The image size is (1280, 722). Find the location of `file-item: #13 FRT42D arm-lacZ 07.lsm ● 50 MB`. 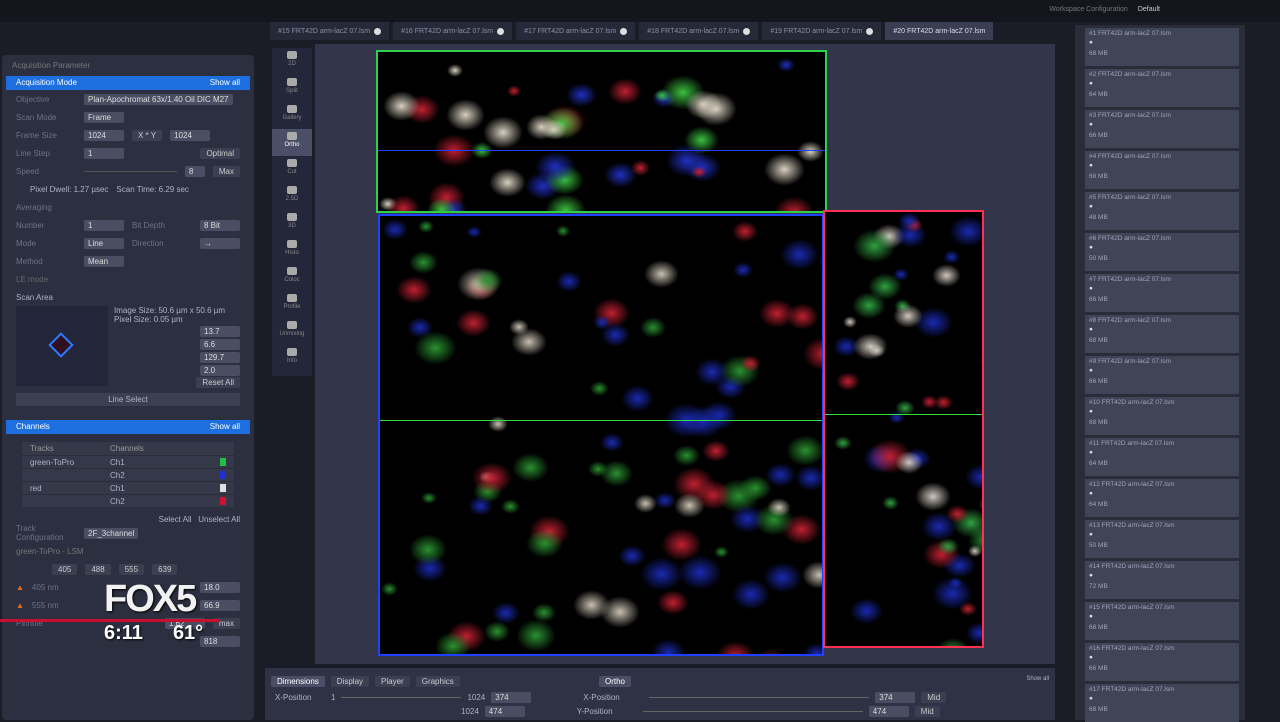

file-item: #13 FRT42D arm-lacZ 07.lsm ● 50 MB is located at coordinates (1162, 539).